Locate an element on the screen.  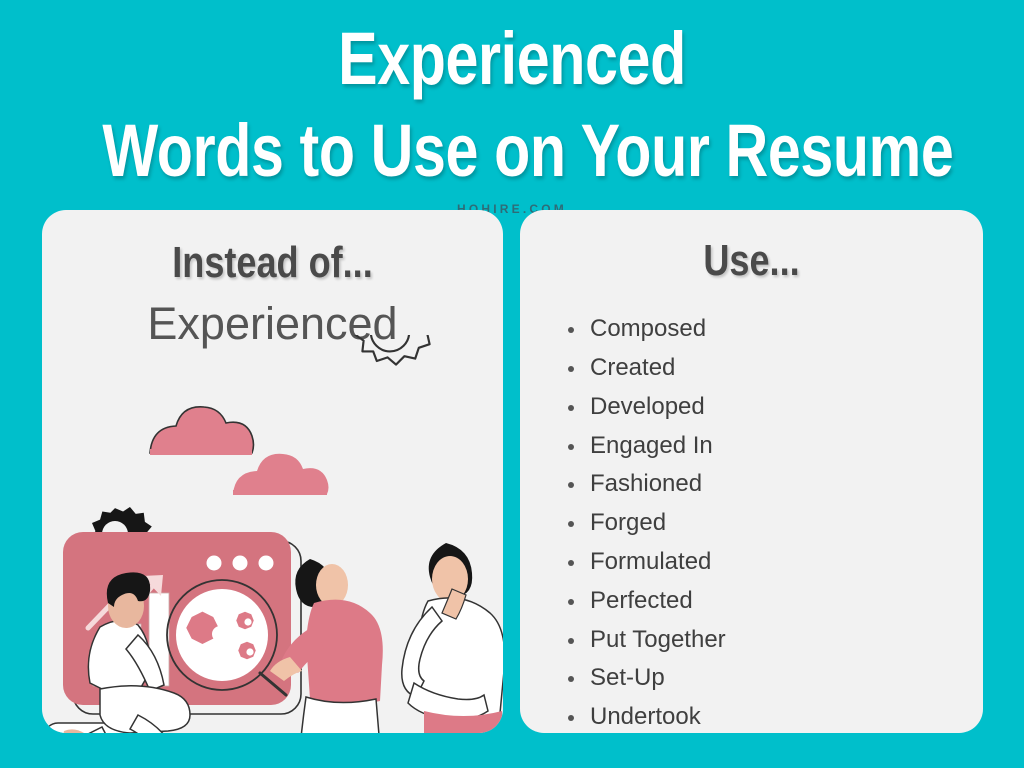
cloud-icon-lower is located at coordinates (281, 474).